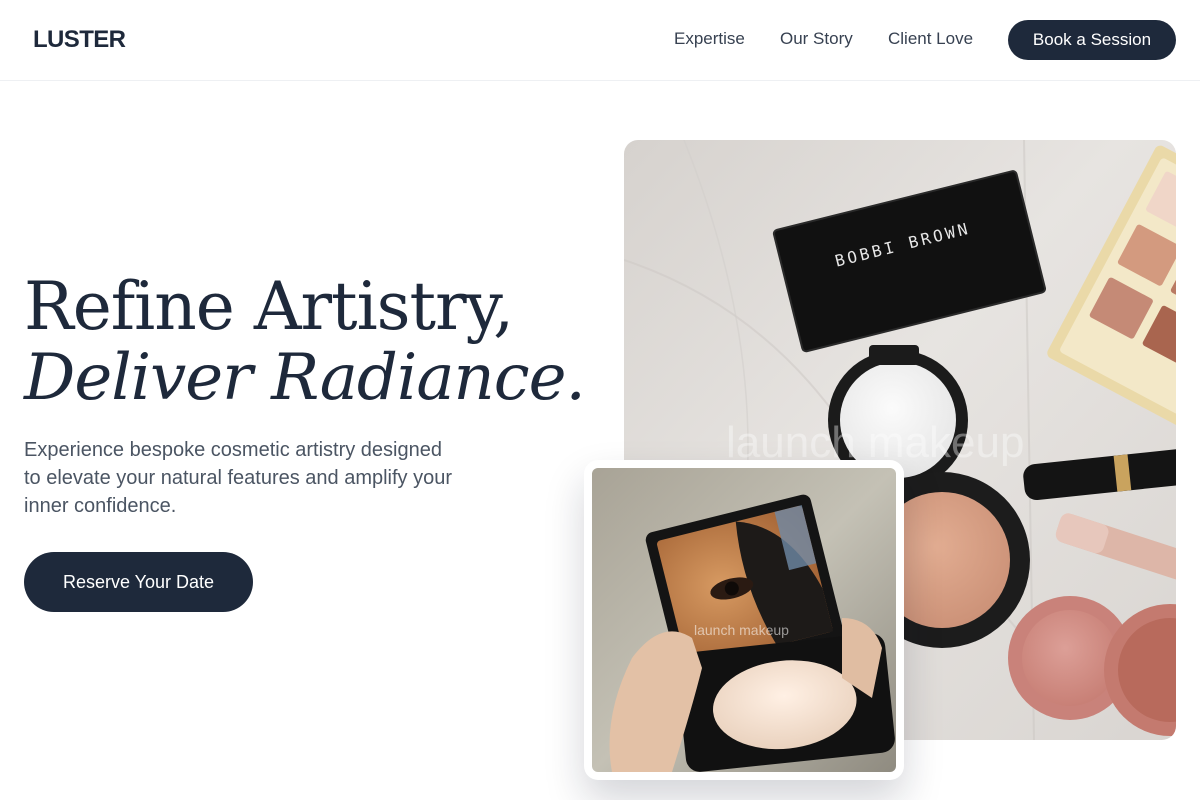  What do you see at coordinates (269, 306) in the screenshot?
I see `hero-title-line1: Refine Artistry,` at bounding box center [269, 306].